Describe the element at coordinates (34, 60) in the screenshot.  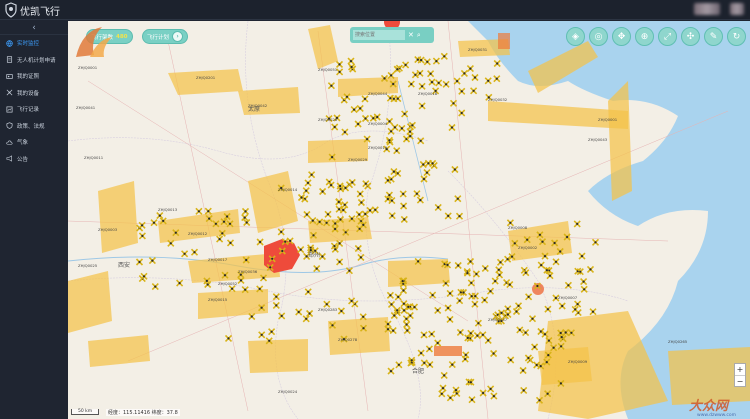
I see `sidebar-item-flight-plan: 无人机计划申请` at that location.